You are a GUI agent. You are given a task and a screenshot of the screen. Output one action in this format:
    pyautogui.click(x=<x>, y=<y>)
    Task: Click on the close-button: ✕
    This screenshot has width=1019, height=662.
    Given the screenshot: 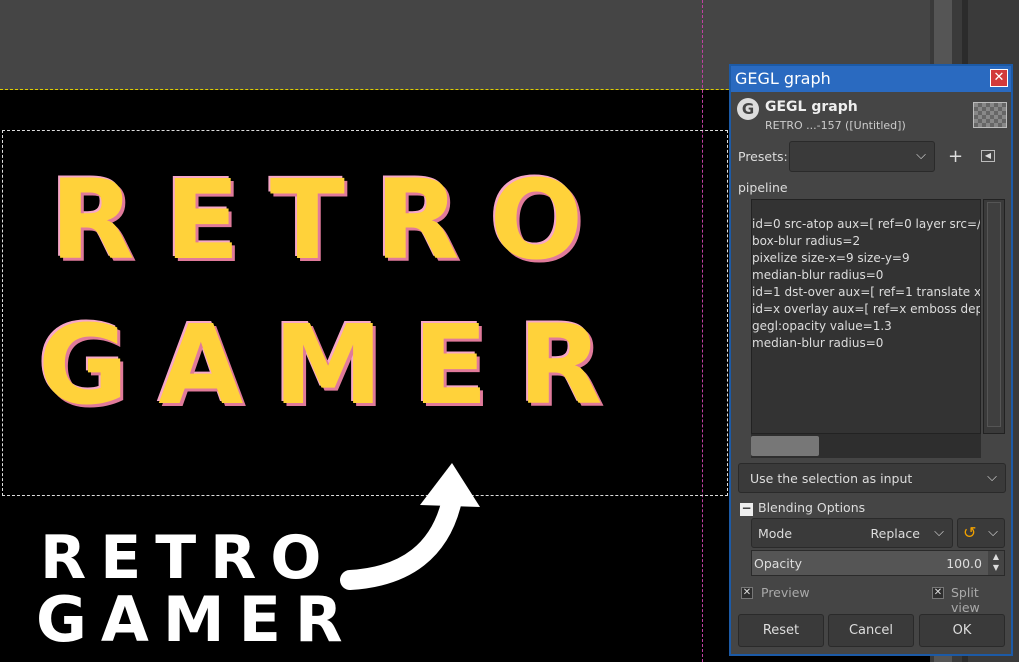 What is the action you would take?
    pyautogui.click(x=999, y=78)
    